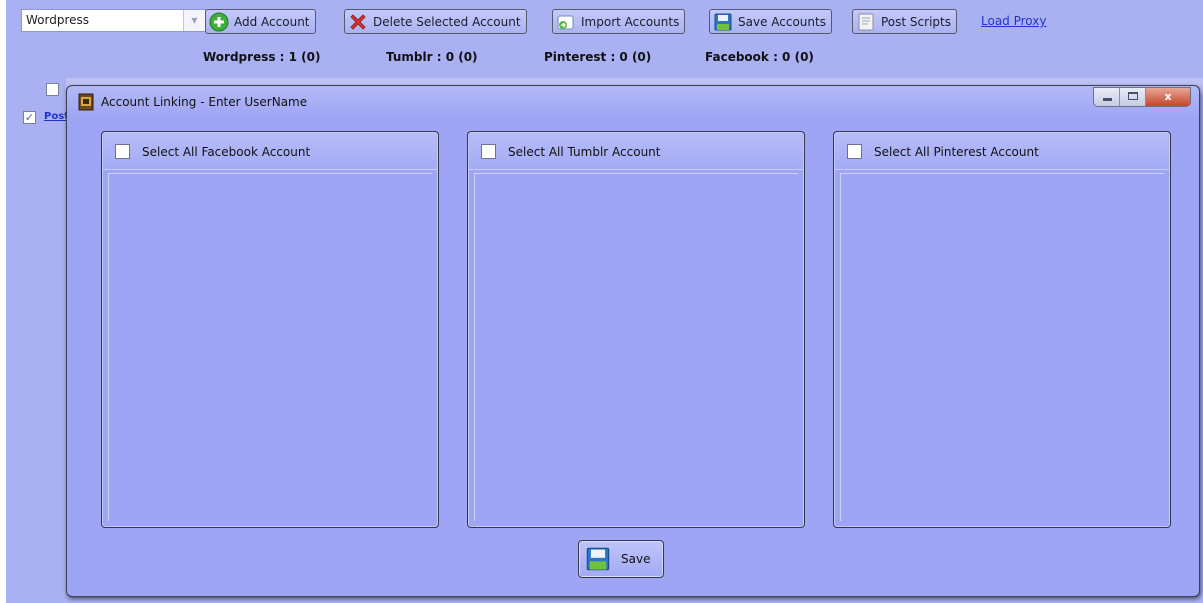 This screenshot has height=603, width=1203. I want to click on import-icon, so click(565, 22).